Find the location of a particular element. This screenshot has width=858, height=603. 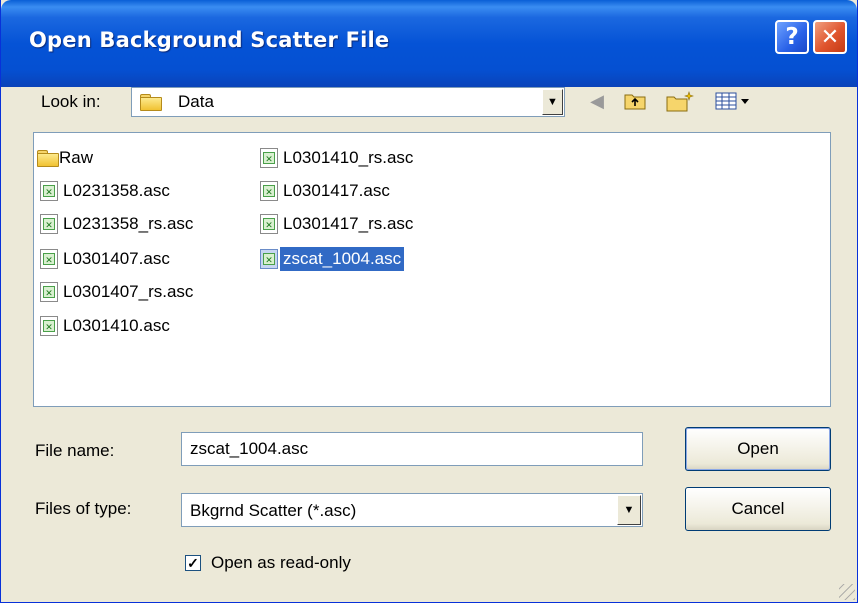

back-arrow-icon: ◀ is located at coordinates (597, 101).